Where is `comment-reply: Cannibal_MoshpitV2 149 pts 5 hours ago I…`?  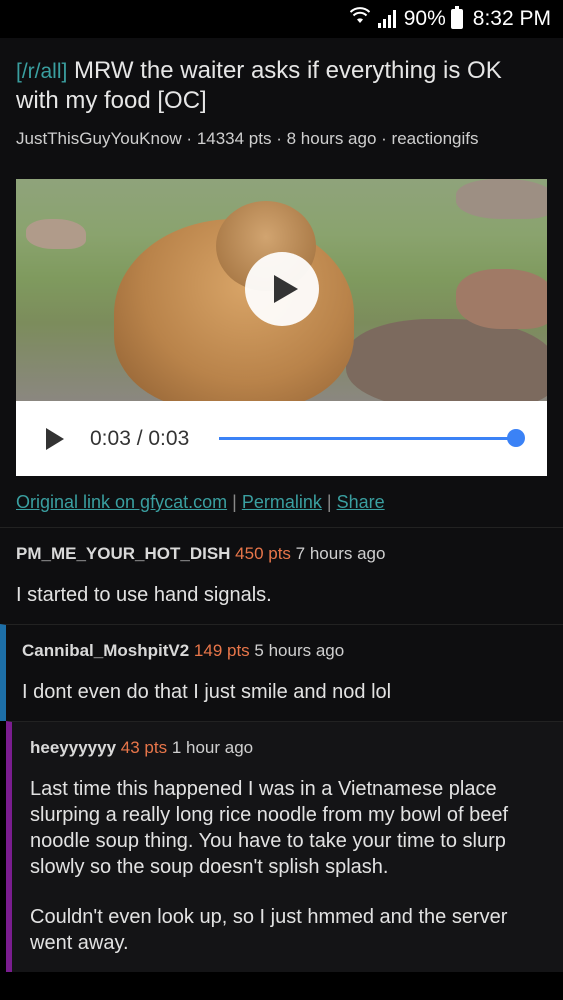
comment-reply: Cannibal_MoshpitV2 149 pts 5 hours ago I… is located at coordinates (281, 672).